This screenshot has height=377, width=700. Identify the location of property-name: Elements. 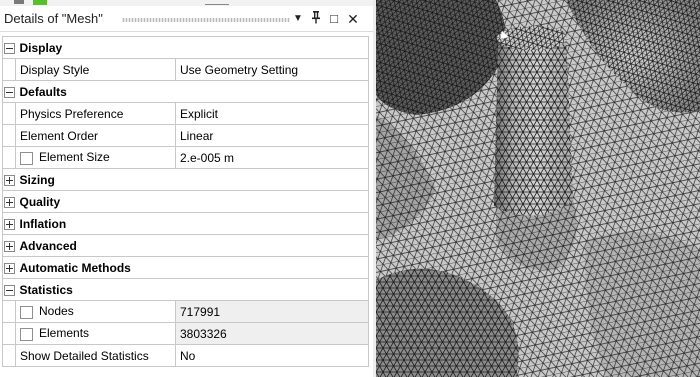
(95, 333).